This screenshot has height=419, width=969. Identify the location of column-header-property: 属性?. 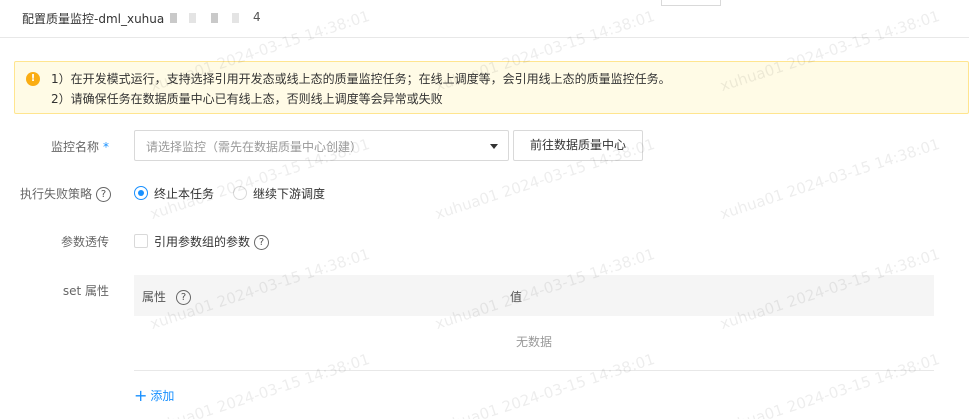
(167, 296).